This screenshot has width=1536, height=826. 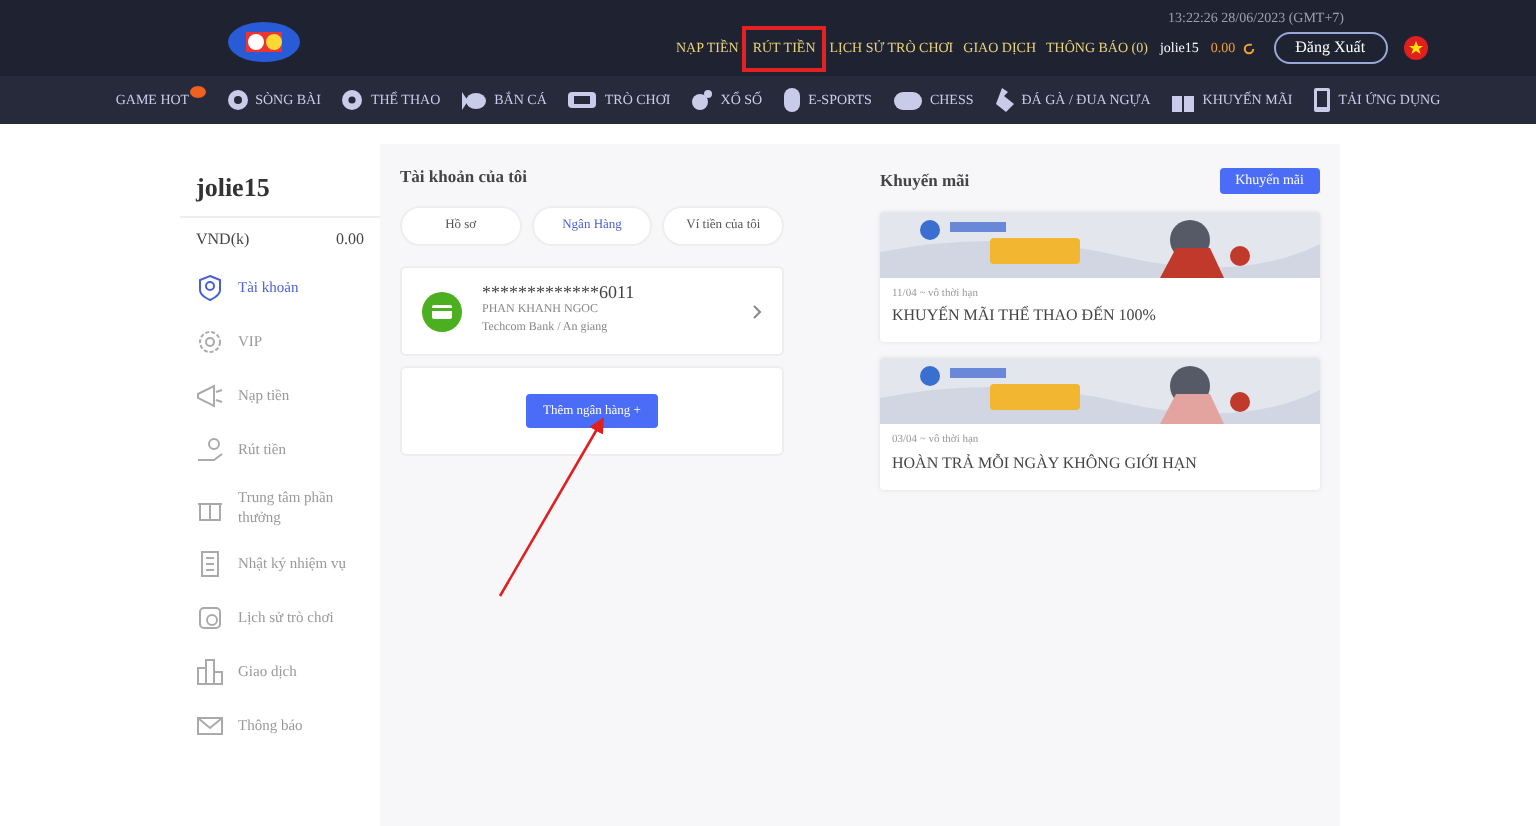 What do you see at coordinates (925, 180) in the screenshot?
I see `section-title: Khuyến mãi` at bounding box center [925, 180].